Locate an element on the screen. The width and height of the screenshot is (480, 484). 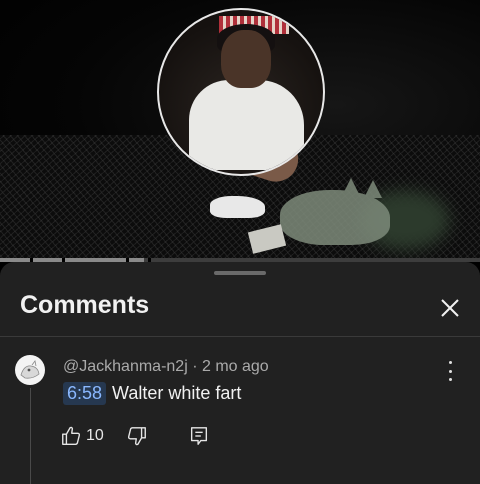
comment-author: @Jackhanma-n2j is located at coordinates (125, 366).